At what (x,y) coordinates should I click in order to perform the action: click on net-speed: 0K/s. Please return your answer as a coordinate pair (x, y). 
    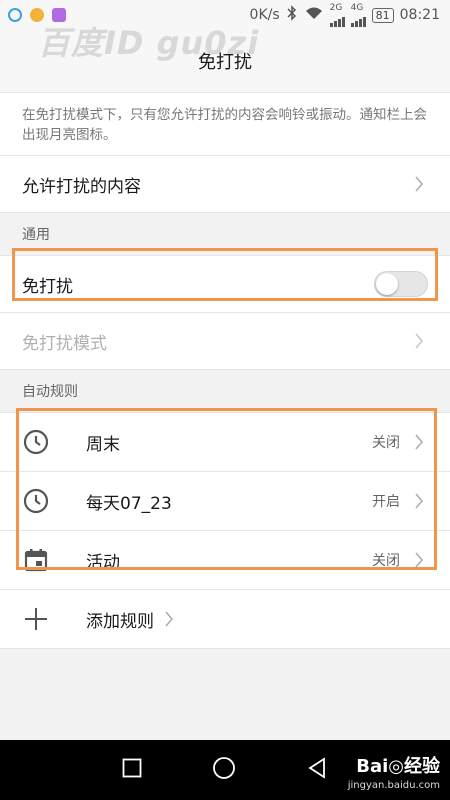
    Looking at the image, I should click on (264, 15).